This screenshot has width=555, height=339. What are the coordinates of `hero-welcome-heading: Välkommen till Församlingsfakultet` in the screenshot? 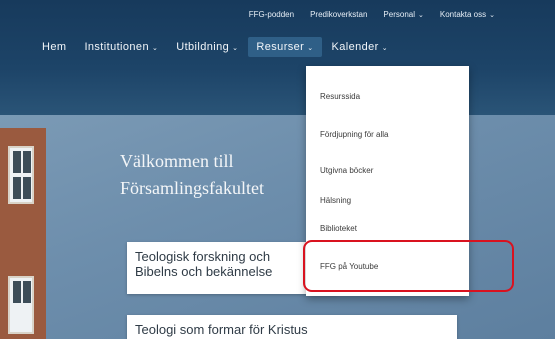 It's located at (192, 175).